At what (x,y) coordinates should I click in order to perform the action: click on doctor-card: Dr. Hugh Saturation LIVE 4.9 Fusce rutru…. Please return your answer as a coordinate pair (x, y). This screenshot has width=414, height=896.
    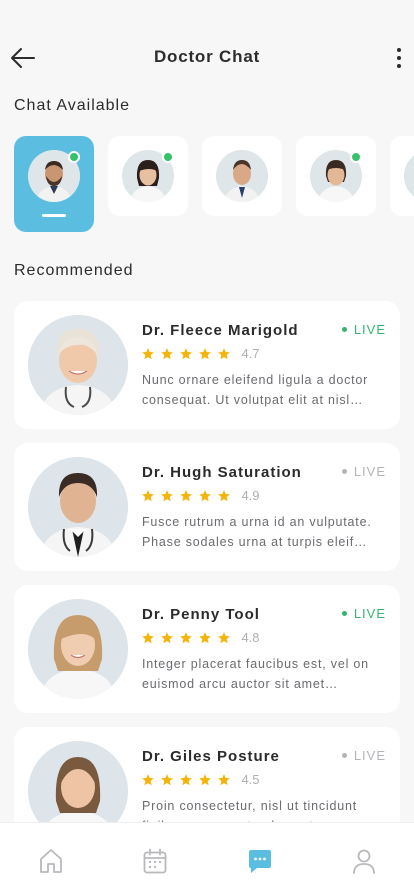
    Looking at the image, I should click on (207, 507).